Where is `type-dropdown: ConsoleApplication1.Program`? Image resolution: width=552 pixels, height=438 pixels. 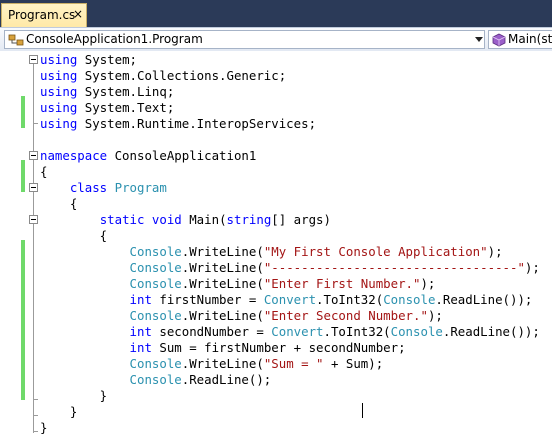 type-dropdown: ConsoleApplication1.Program is located at coordinates (244, 39).